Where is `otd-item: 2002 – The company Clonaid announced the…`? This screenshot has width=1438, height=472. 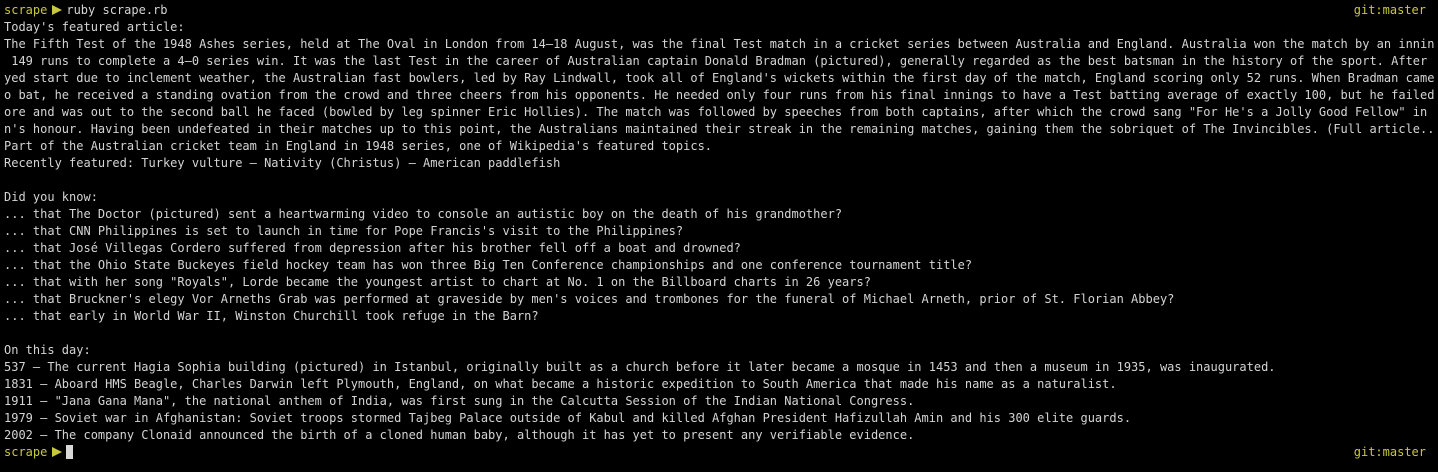
otd-item: 2002 – The company Clonaid announced the… is located at coordinates (459, 435).